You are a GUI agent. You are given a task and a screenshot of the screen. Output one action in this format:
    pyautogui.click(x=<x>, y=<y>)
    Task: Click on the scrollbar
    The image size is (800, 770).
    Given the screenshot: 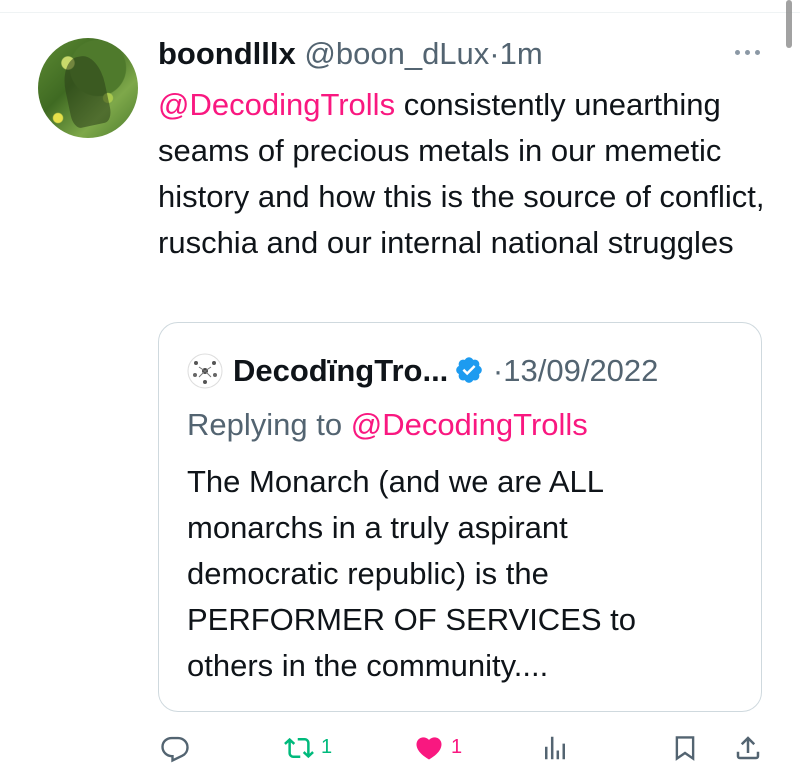 What is the action you would take?
    pyautogui.click(x=789, y=24)
    